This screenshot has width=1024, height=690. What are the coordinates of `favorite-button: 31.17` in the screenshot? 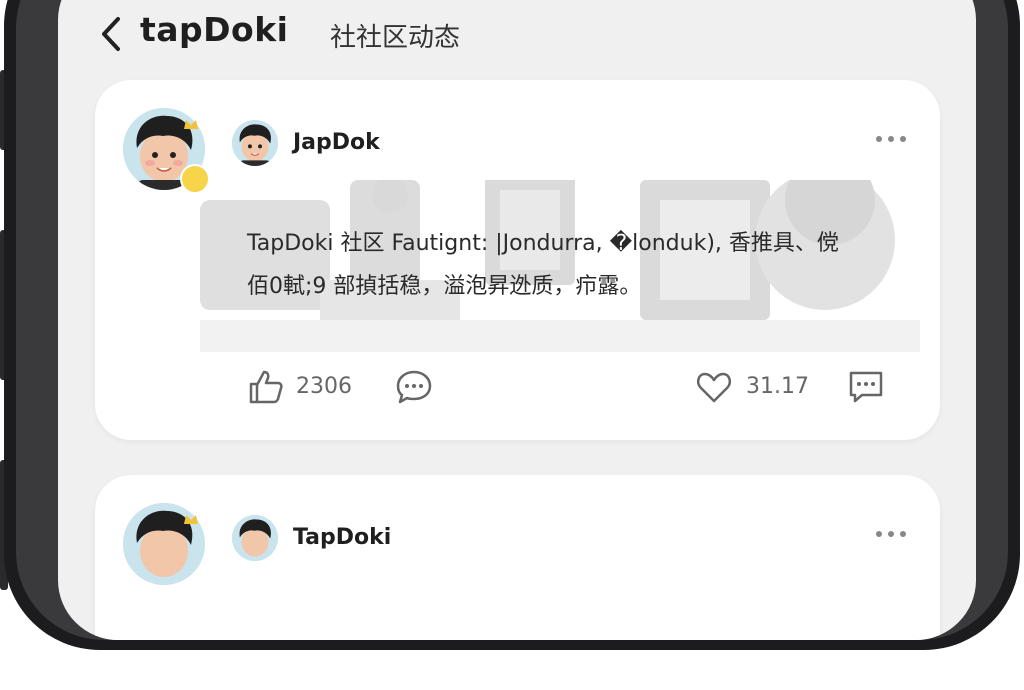 It's located at (755, 388).